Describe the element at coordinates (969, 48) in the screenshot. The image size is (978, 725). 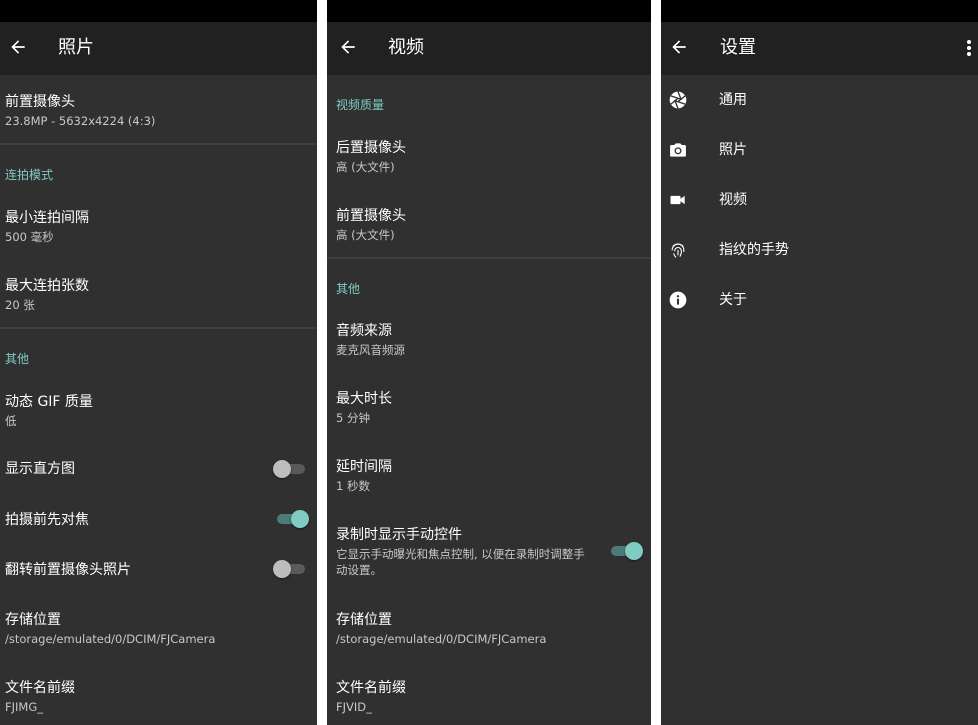
I see `more-options-icon` at that location.